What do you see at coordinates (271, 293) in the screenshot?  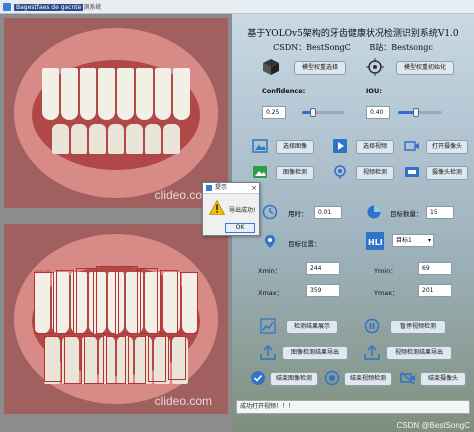 I see `xmax-label: Xmax：` at bounding box center [271, 293].